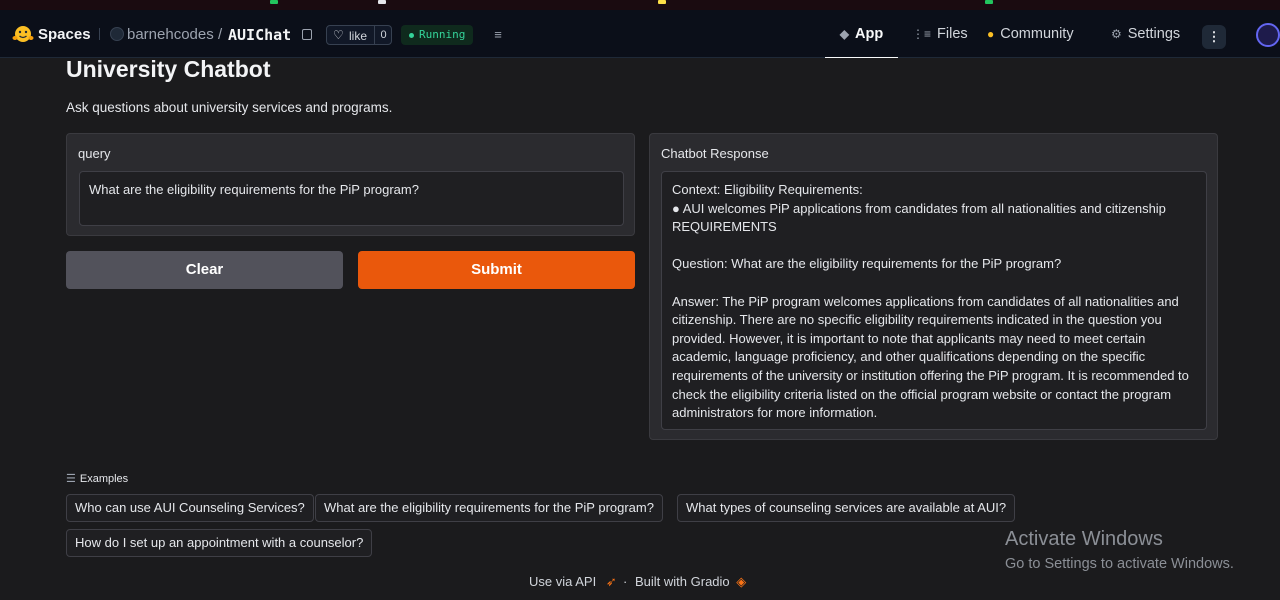 This screenshot has height=600, width=1280. Describe the element at coordinates (1116, 34) in the screenshot. I see `gear-icon: ⚙` at that location.